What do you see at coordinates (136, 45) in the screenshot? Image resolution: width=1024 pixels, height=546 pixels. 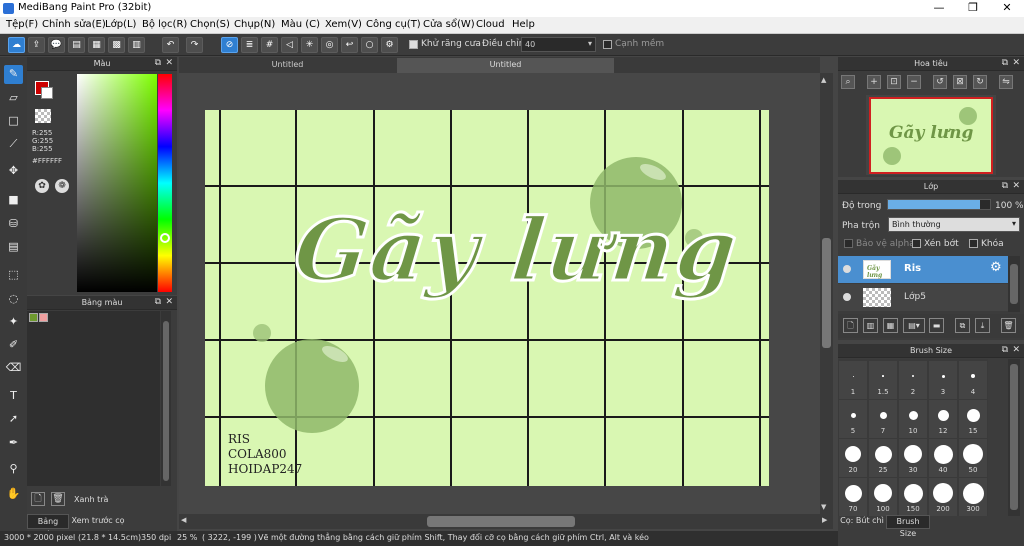 I see `tiles-icon: ▥` at bounding box center [136, 45].